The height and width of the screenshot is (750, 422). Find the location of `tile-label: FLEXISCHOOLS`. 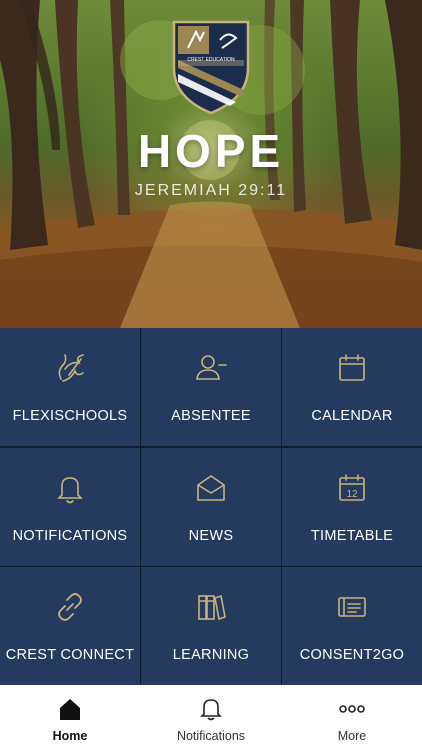

tile-label: FLEXISCHOOLS is located at coordinates (70, 416).